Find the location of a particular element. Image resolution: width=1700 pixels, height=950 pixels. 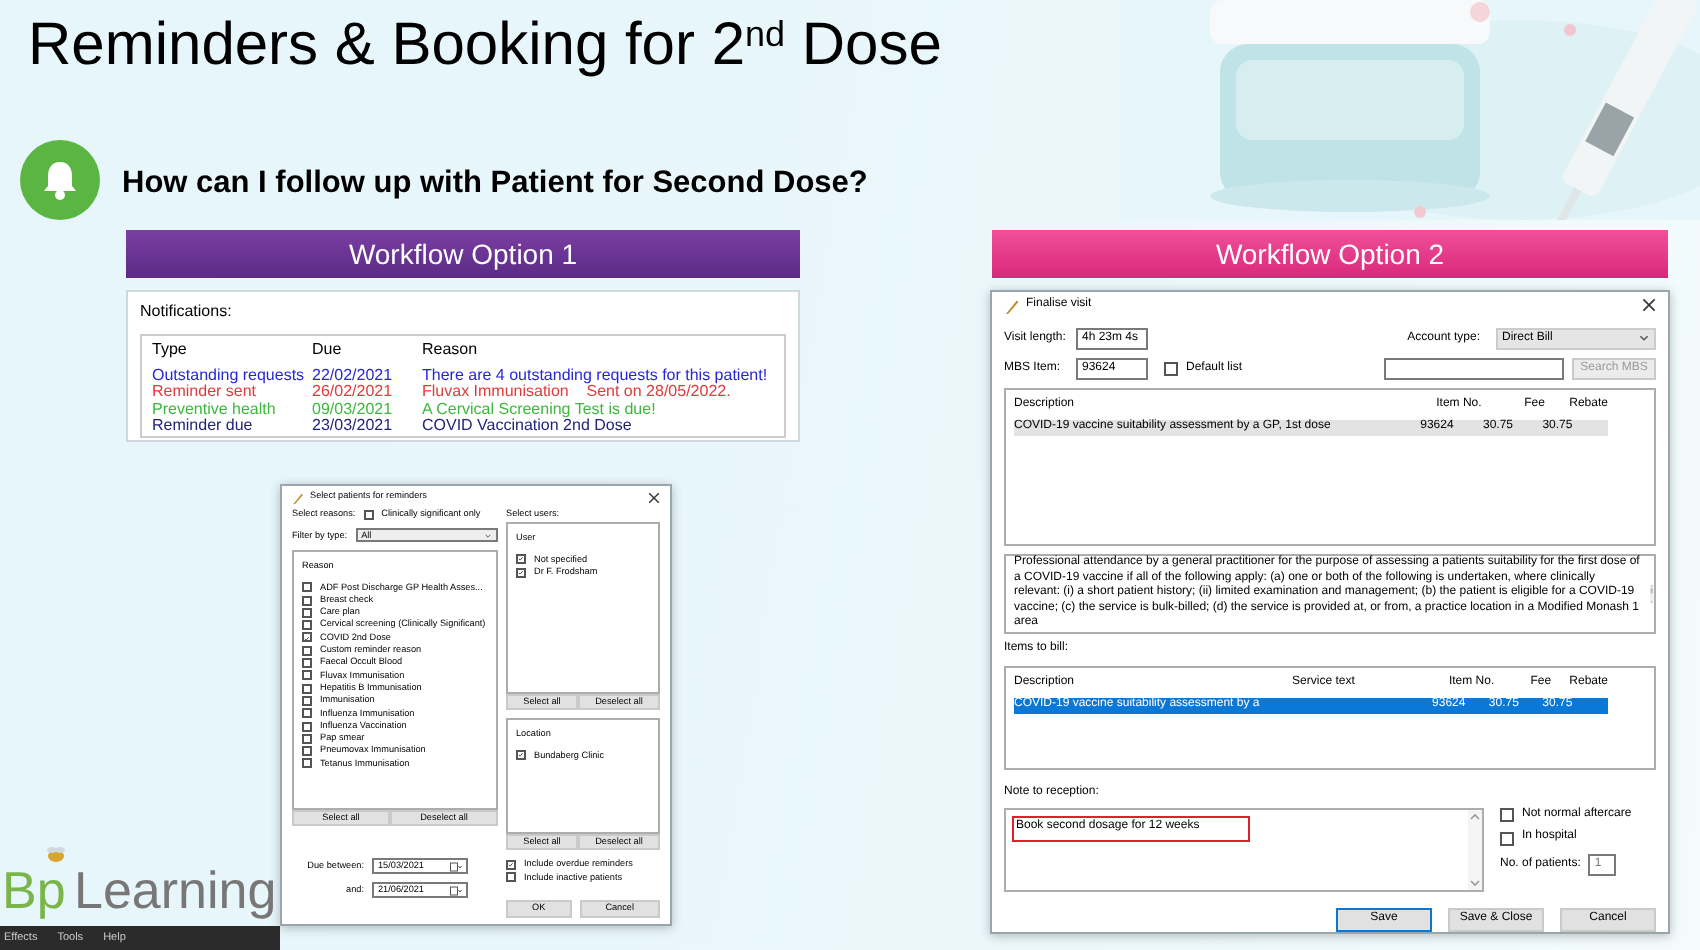

table-cell-text: Outstanding requests is located at coordinates (229, 375).